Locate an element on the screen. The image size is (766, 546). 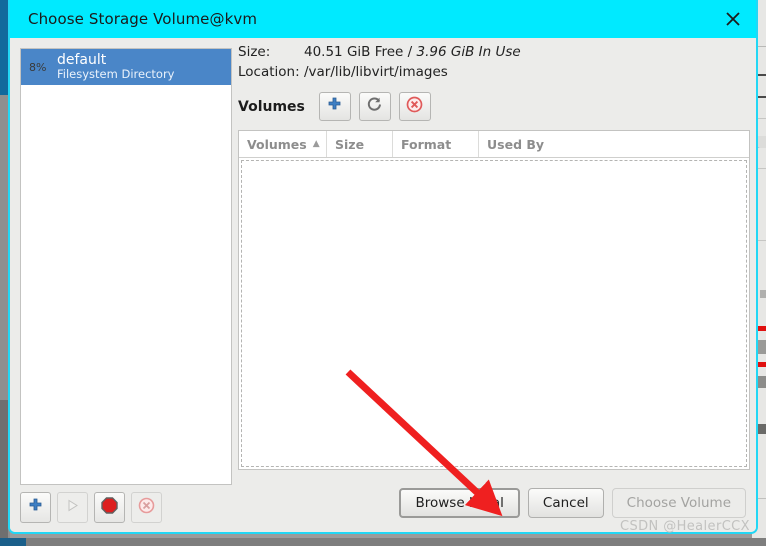
background-icon-g is located at coordinates (762, 429).